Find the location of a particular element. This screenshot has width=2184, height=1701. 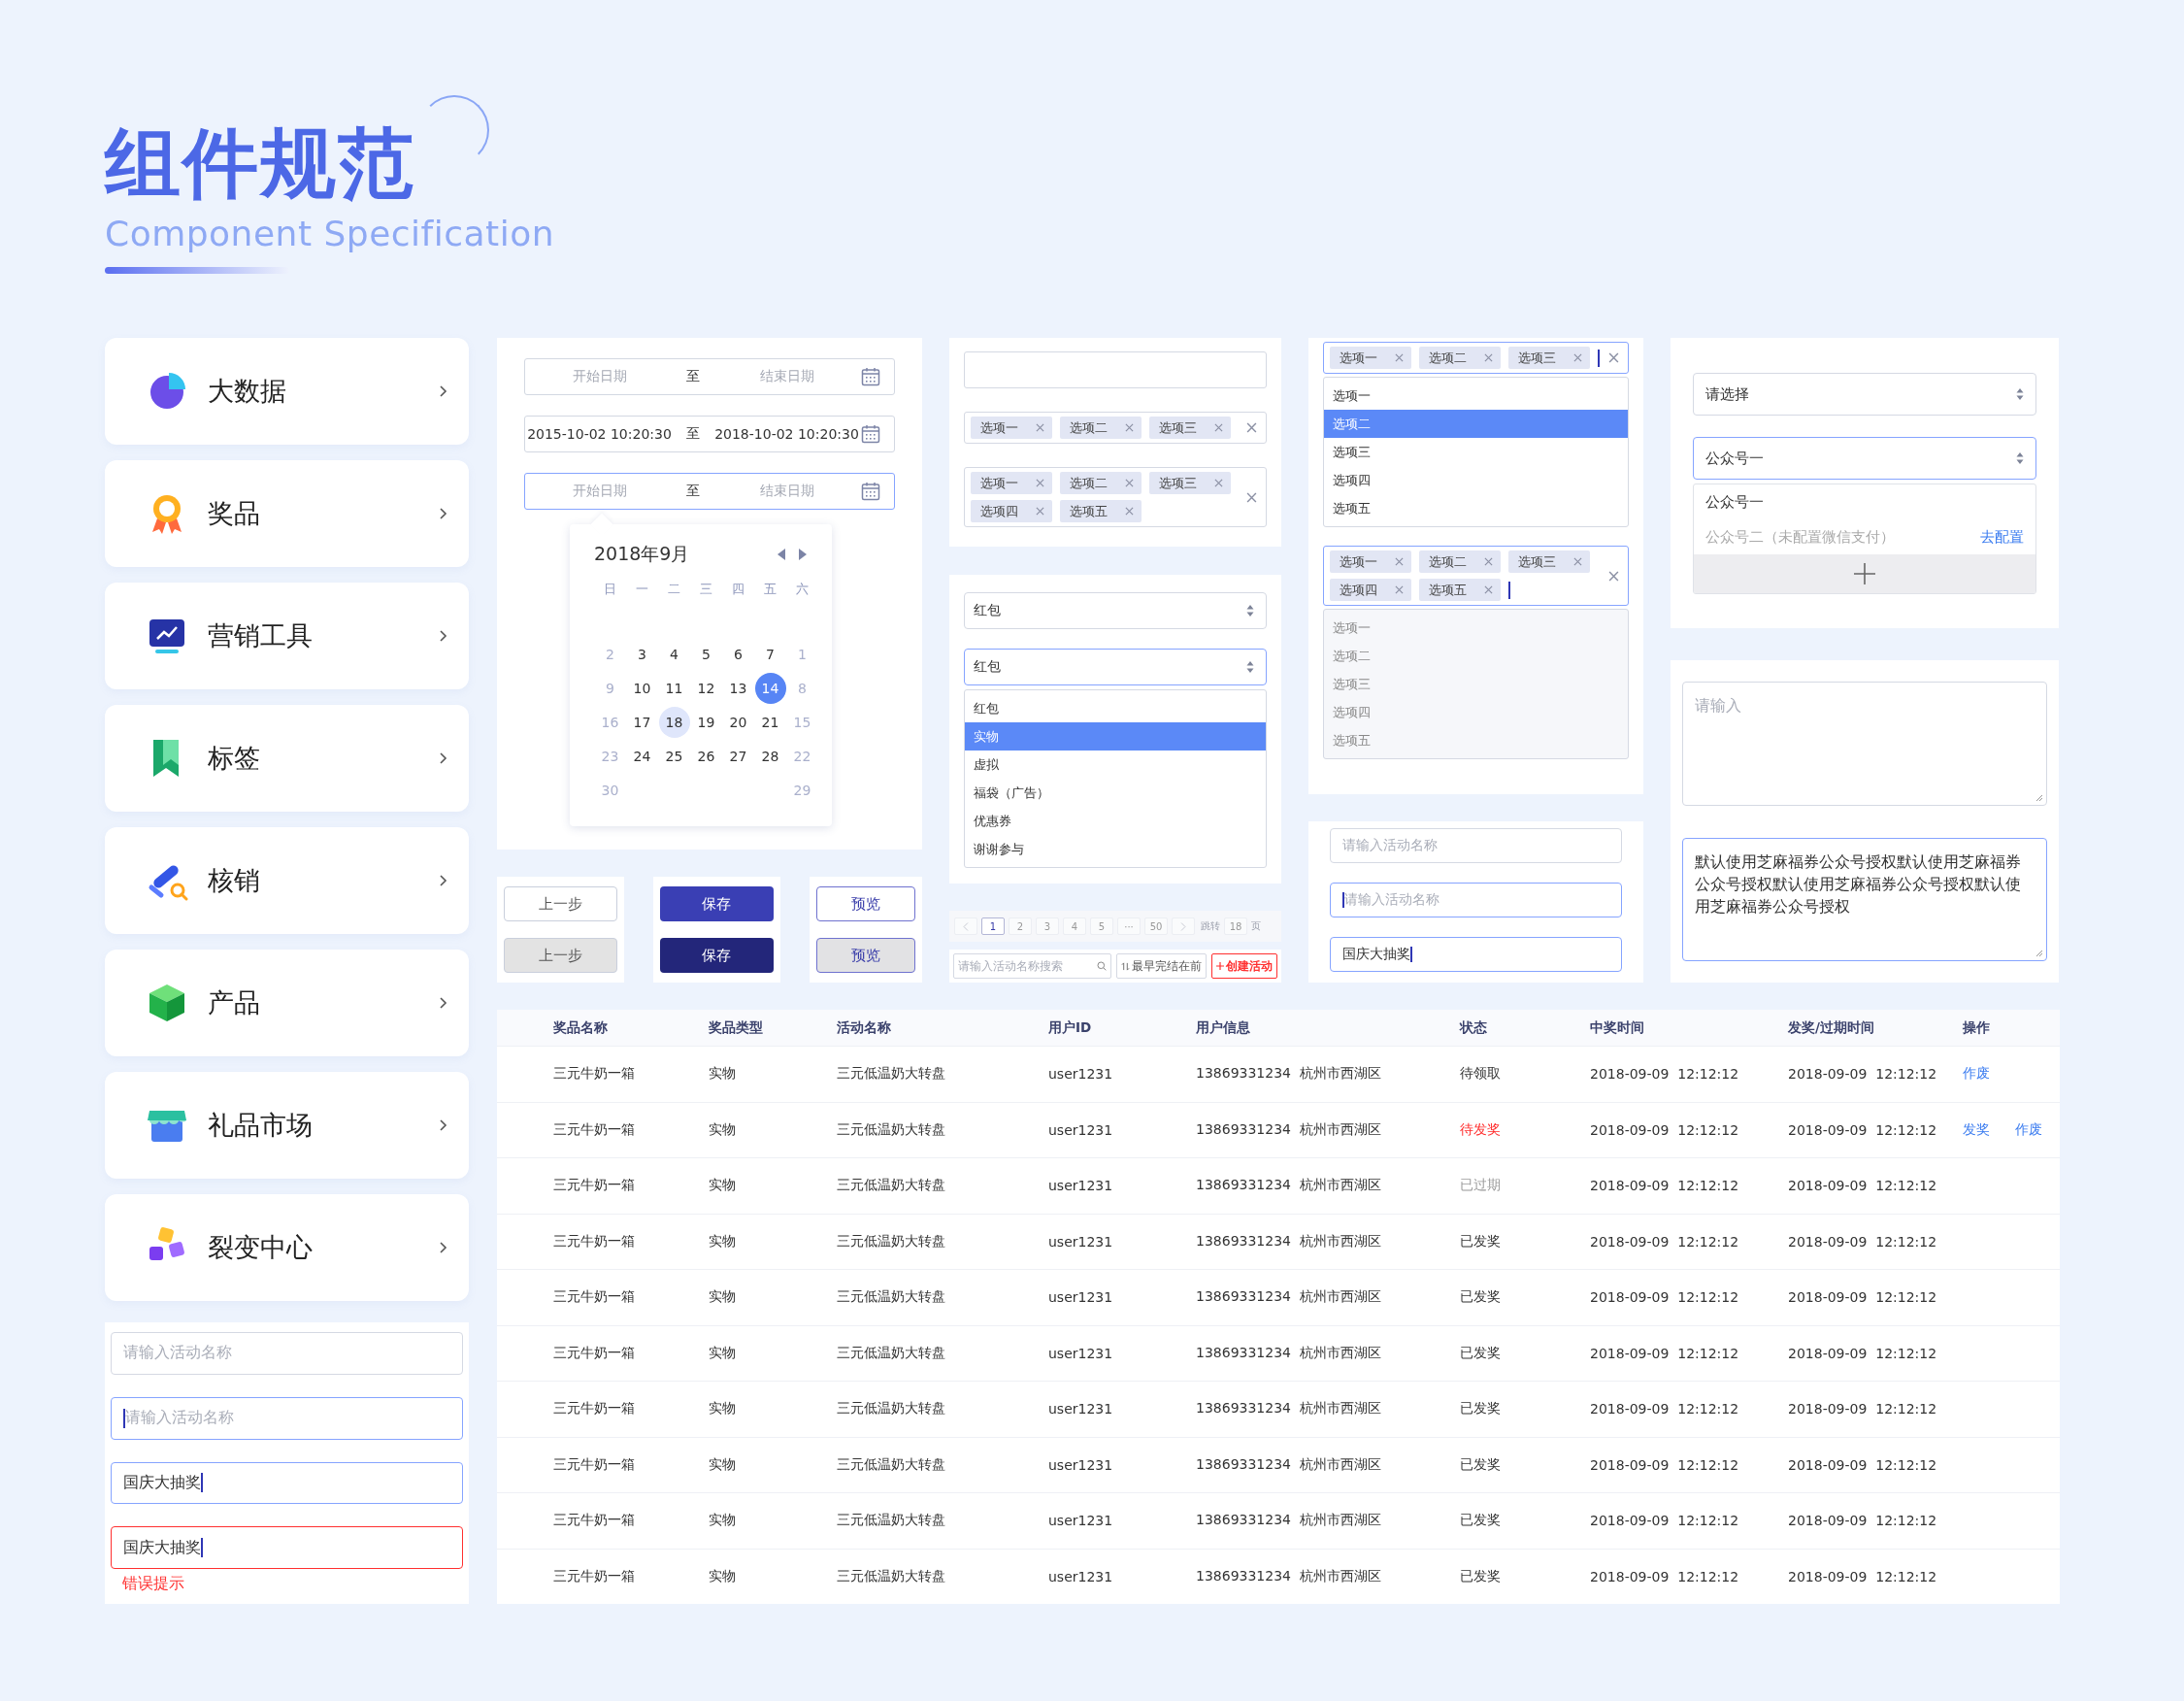

nav-menu-item: 大数据 is located at coordinates (287, 391).